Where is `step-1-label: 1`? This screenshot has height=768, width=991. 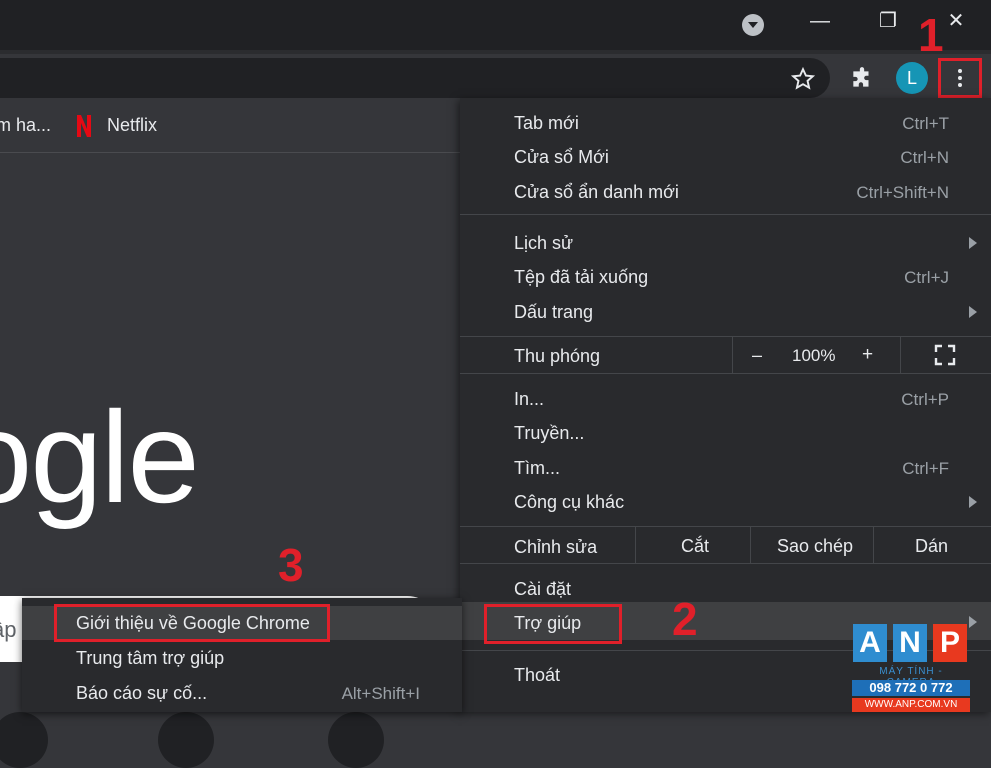 step-1-label: 1 is located at coordinates (931, 35).